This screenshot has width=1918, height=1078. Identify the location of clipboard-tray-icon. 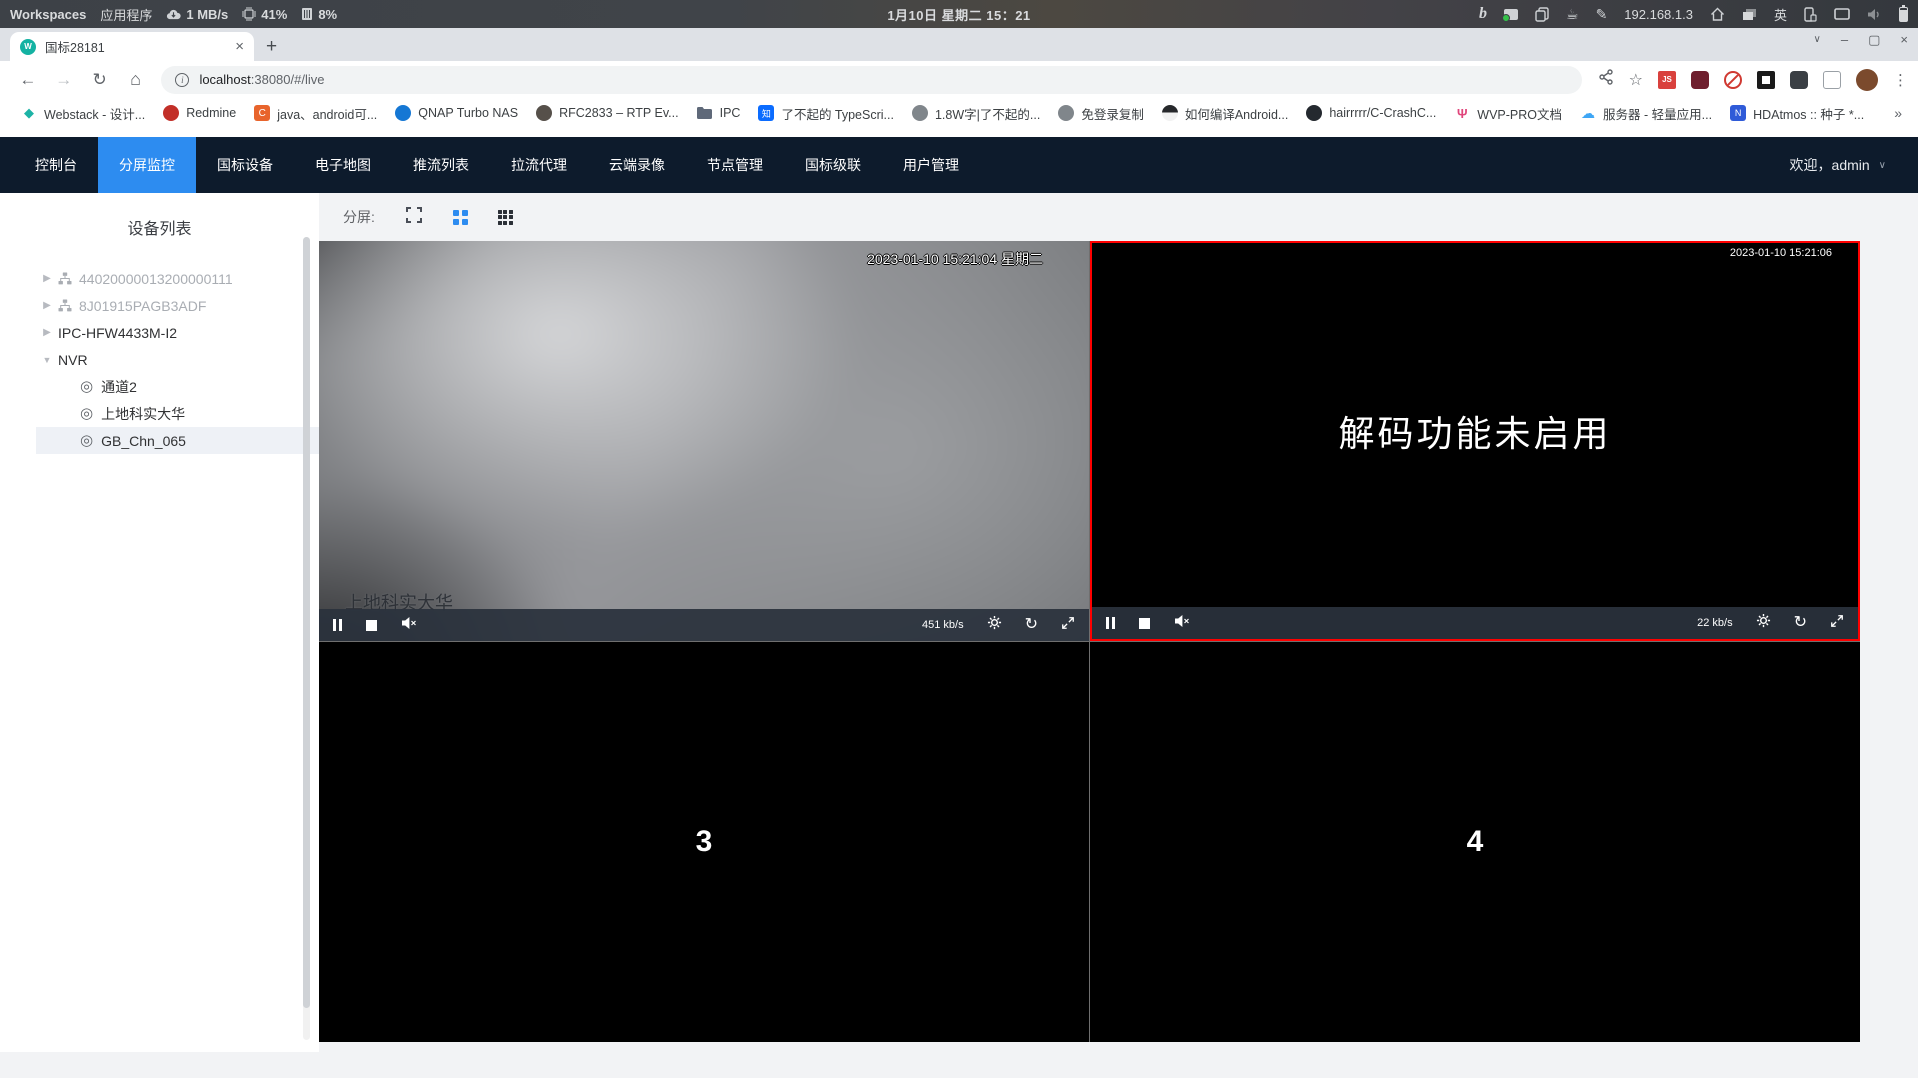
(1542, 14).